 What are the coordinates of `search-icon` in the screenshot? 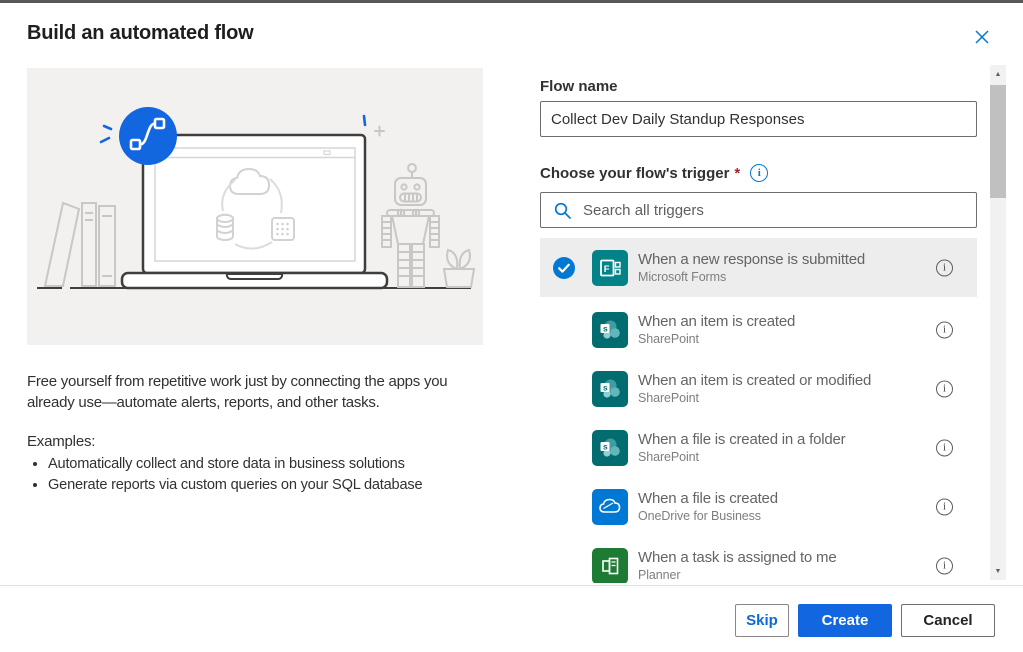 It's located at (562, 210).